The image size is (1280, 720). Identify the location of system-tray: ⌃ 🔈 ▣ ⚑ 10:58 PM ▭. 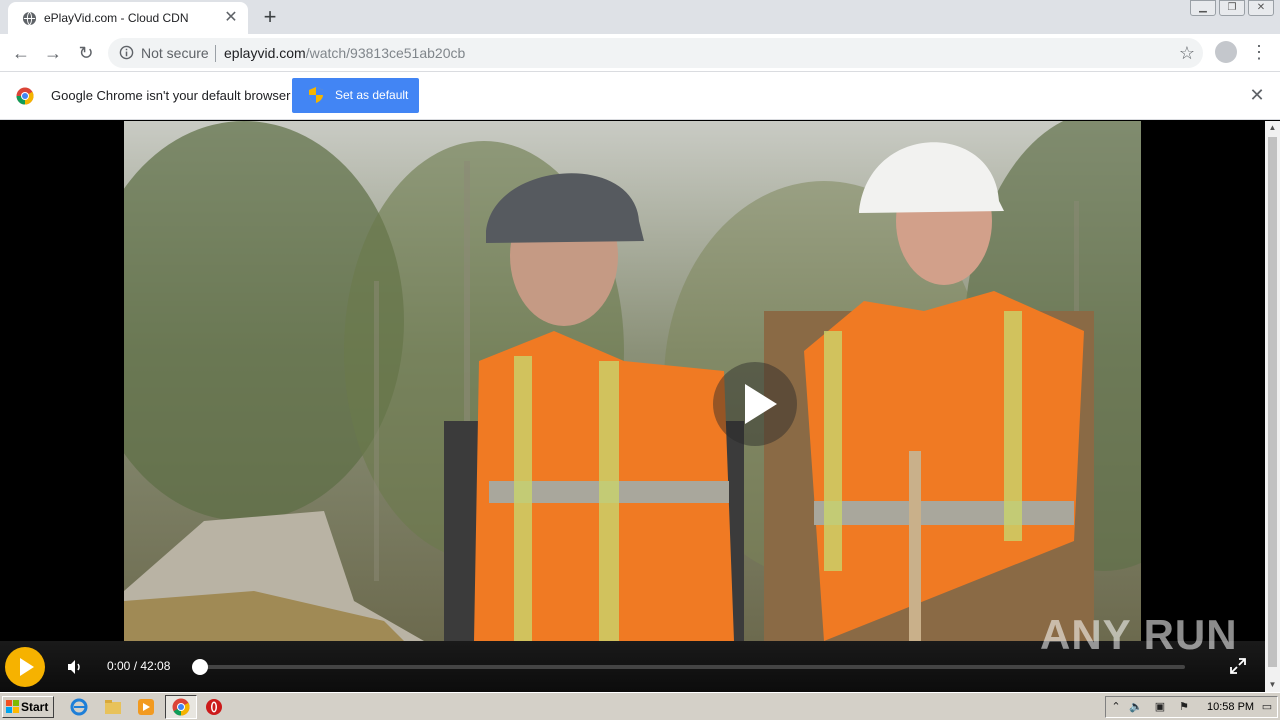
(1191, 707).